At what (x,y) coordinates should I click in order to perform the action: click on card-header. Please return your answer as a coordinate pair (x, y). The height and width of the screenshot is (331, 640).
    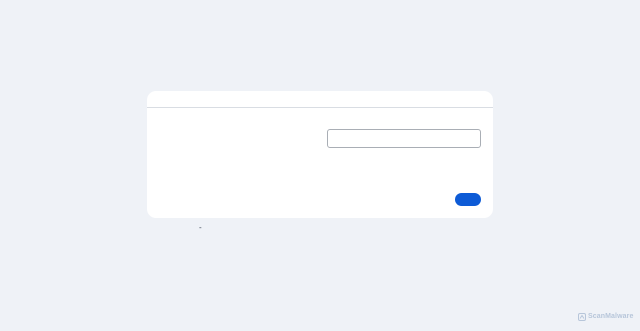
    Looking at the image, I should click on (320, 99).